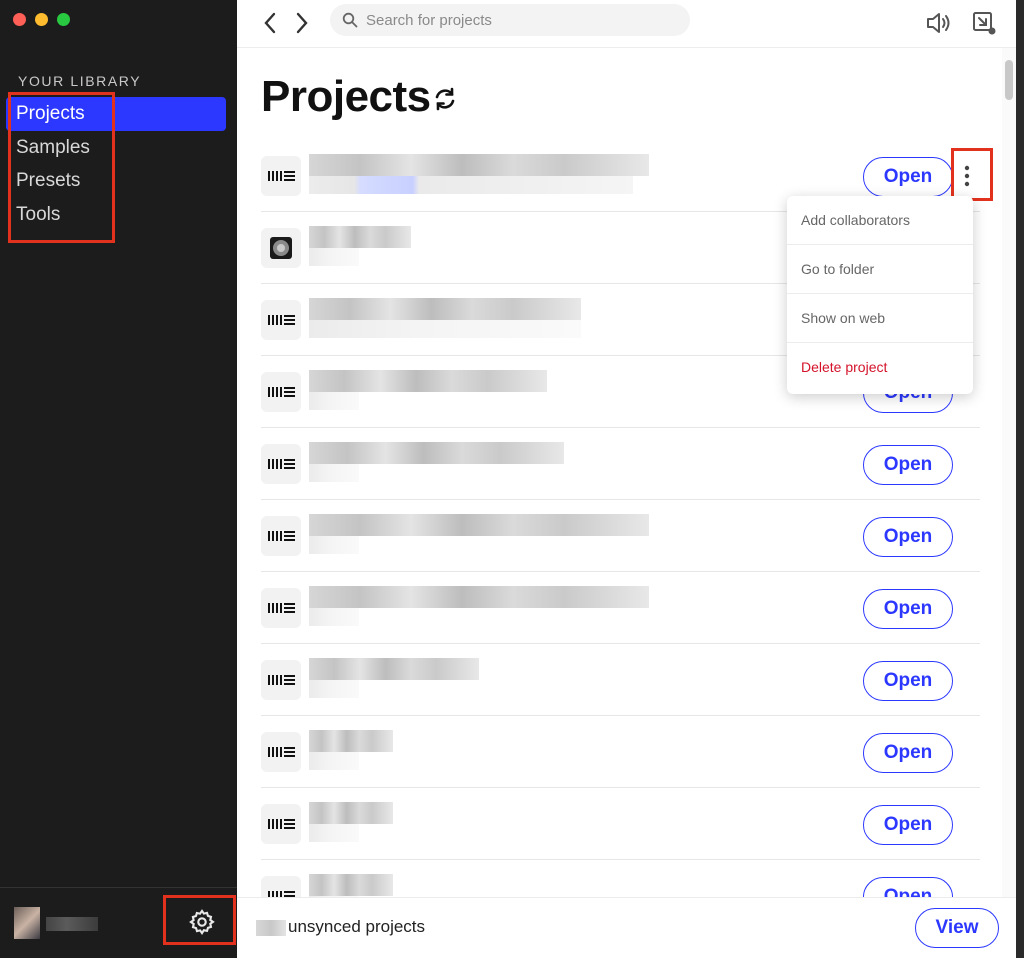 This screenshot has width=1024, height=958. What do you see at coordinates (116, 114) in the screenshot?
I see `sidebar-item-projects: Projects` at bounding box center [116, 114].